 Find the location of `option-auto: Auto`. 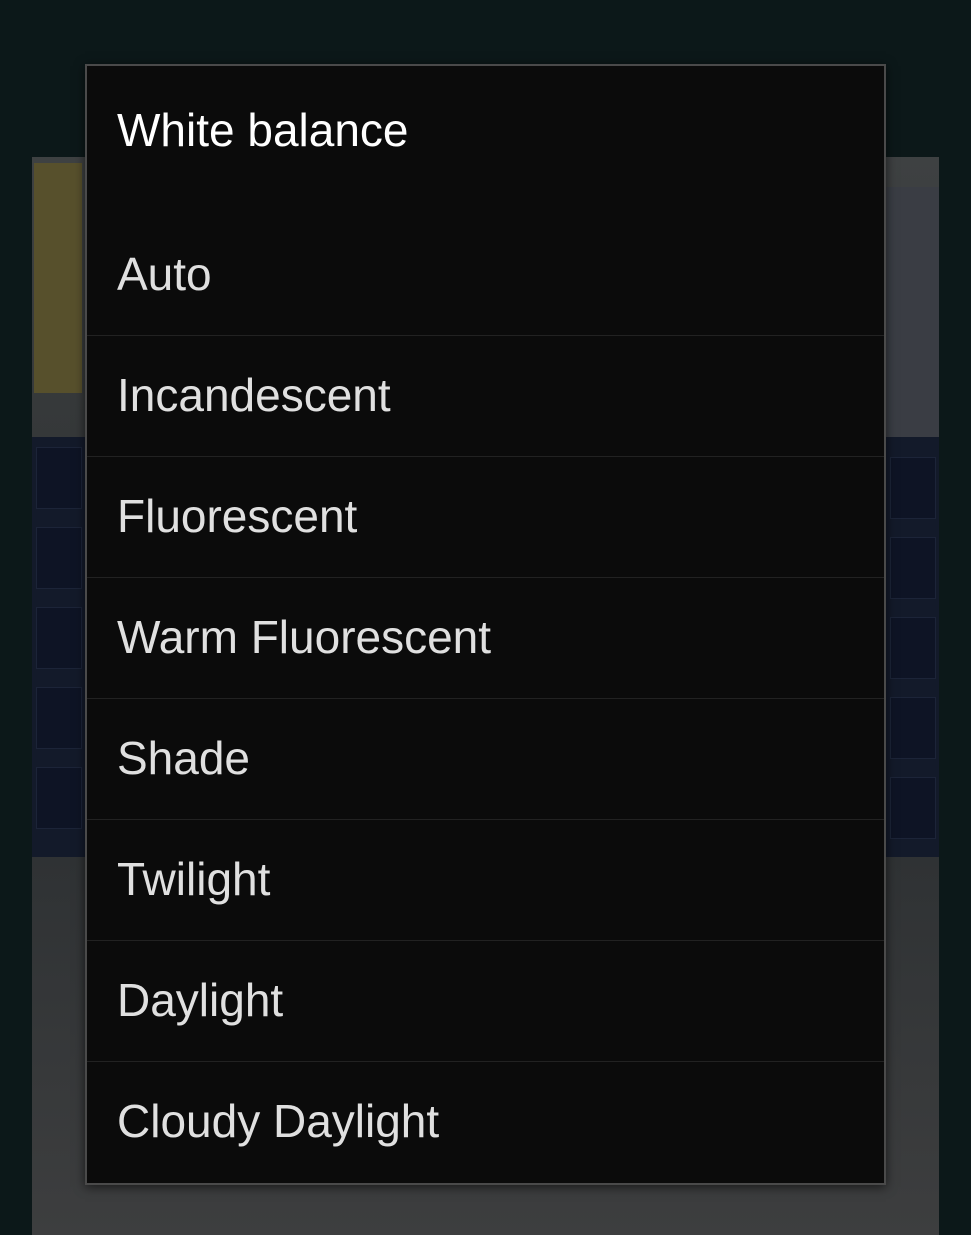

option-auto: Auto is located at coordinates (485, 275).